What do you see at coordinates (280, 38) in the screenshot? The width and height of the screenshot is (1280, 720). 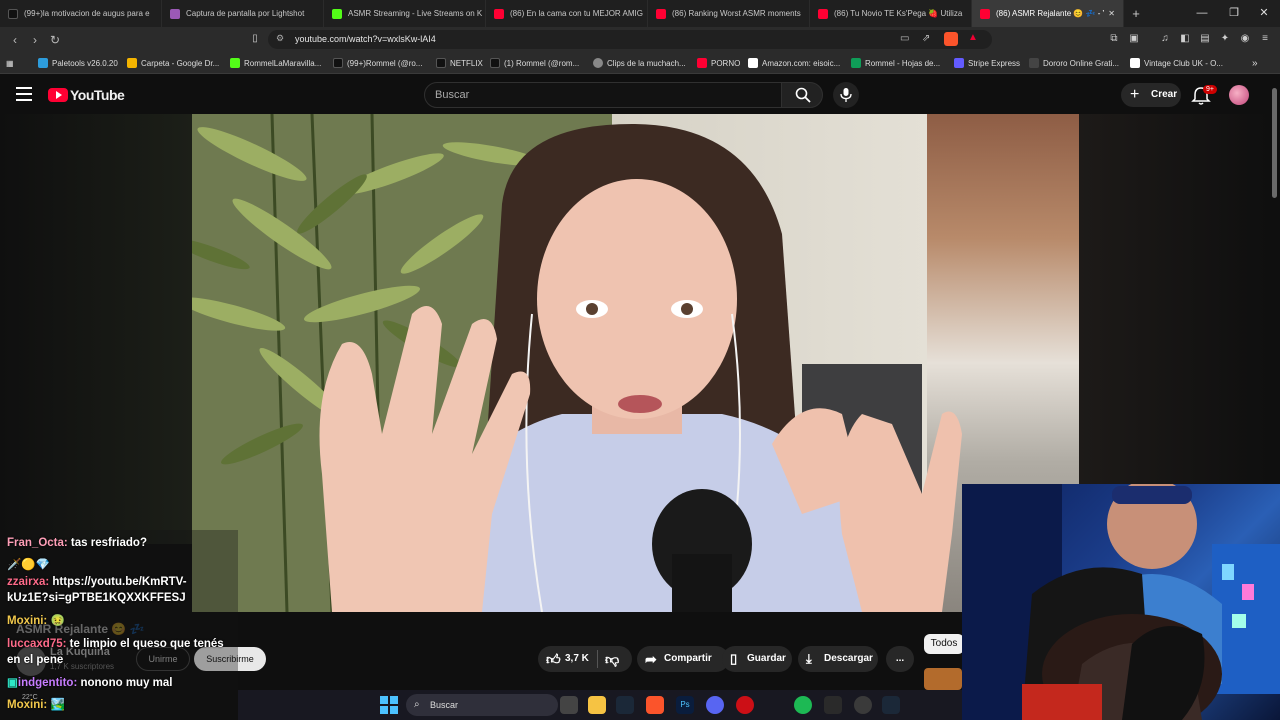 I see `site-info-icon: ⚙` at bounding box center [280, 38].